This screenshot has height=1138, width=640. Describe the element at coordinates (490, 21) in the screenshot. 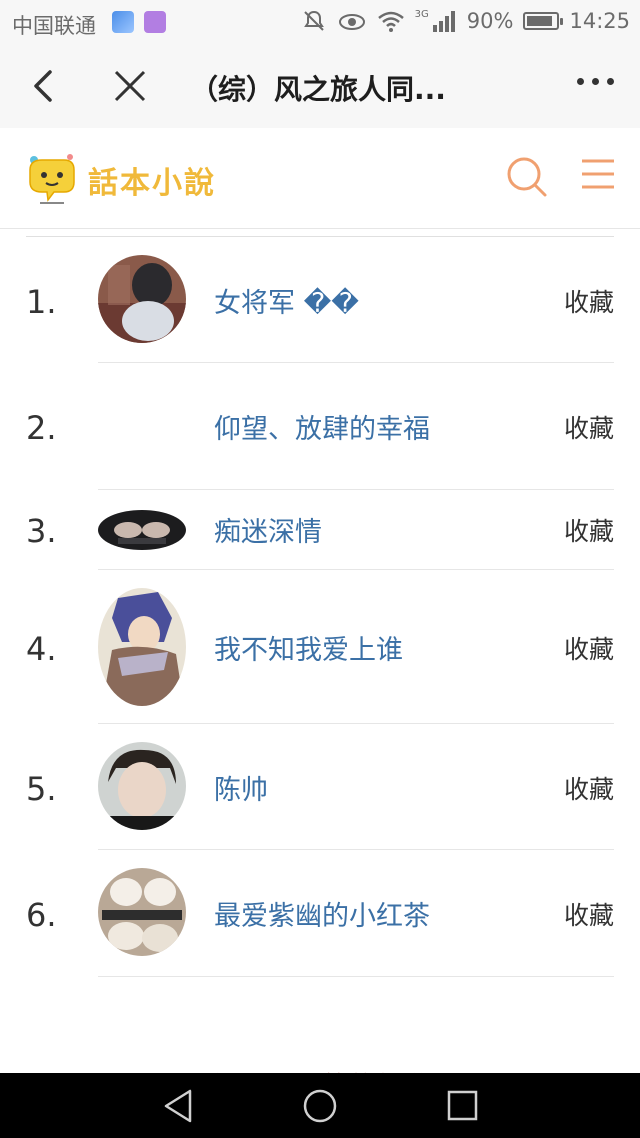

I see `battery-percent: 90%` at that location.